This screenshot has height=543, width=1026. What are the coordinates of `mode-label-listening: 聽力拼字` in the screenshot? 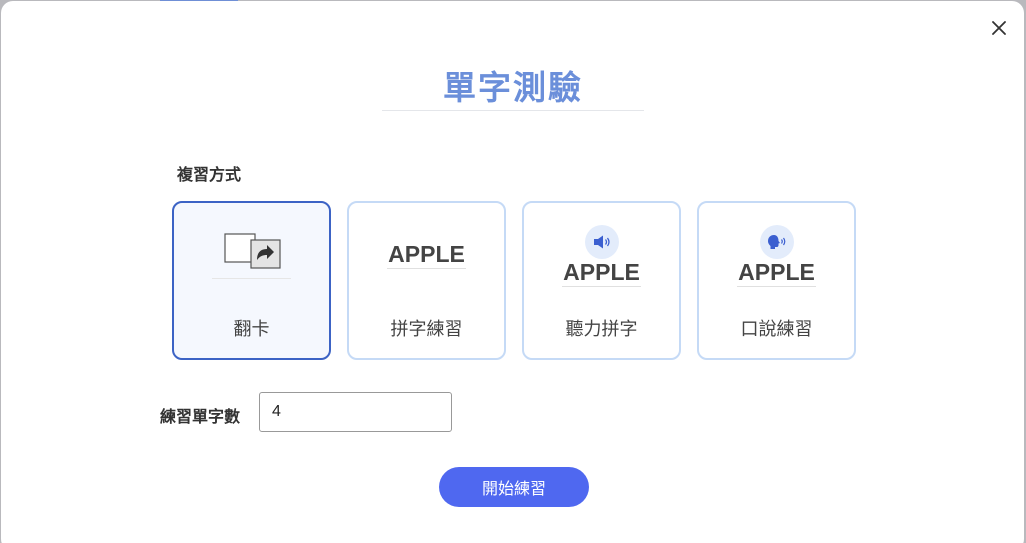 It's located at (601, 329).